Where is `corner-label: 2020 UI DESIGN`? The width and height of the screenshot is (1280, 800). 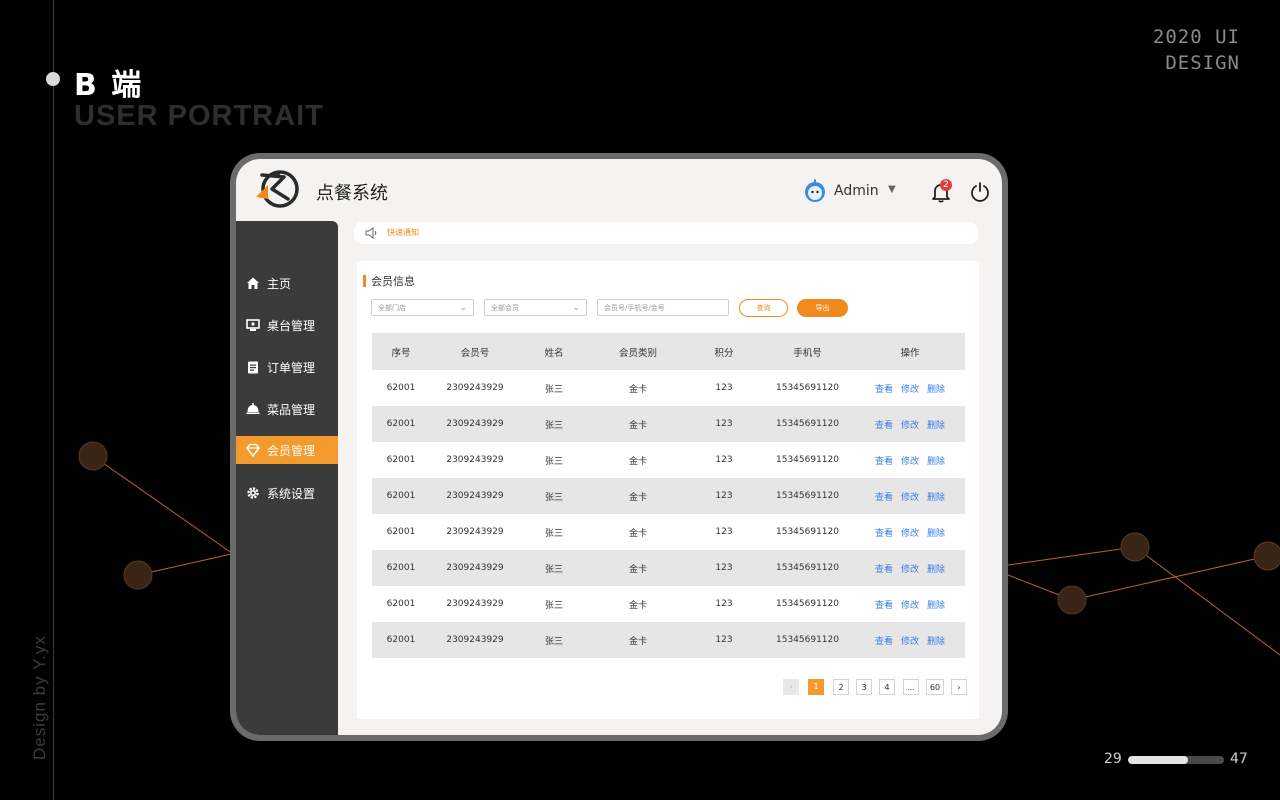 corner-label: 2020 UI DESIGN is located at coordinates (1196, 50).